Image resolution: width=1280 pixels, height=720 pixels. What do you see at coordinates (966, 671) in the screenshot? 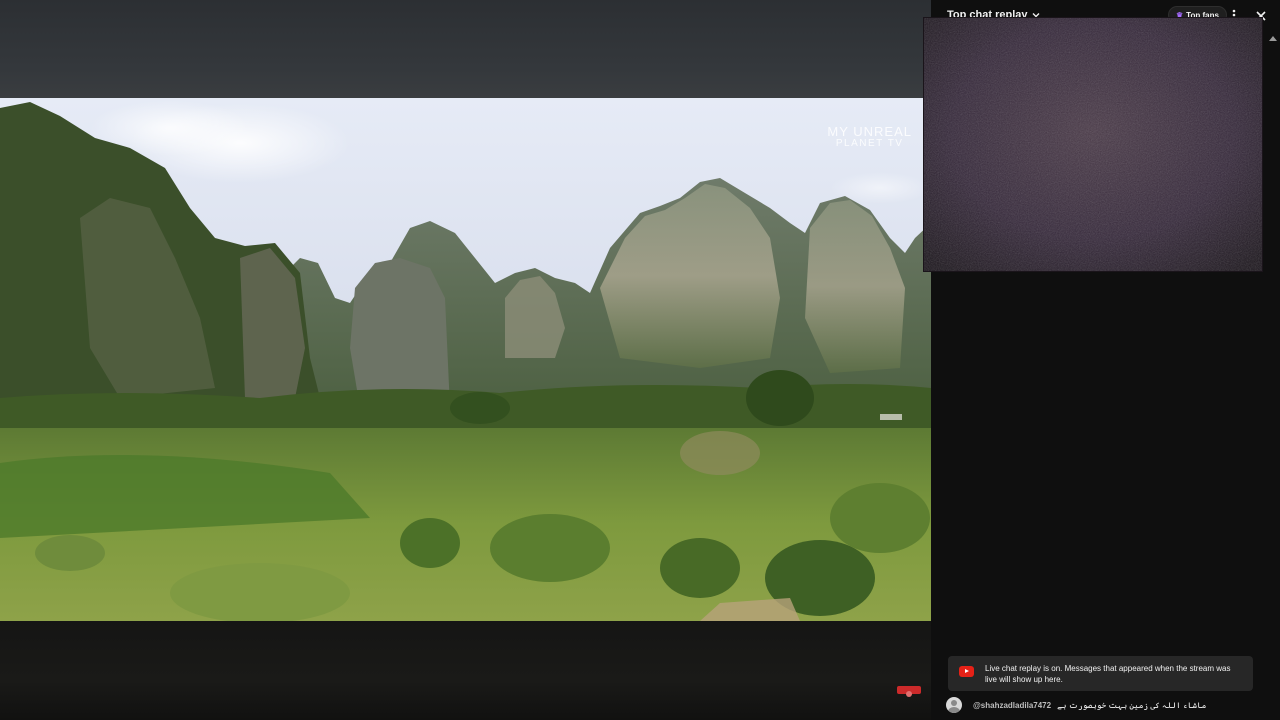
I see `youtube-icon` at bounding box center [966, 671].